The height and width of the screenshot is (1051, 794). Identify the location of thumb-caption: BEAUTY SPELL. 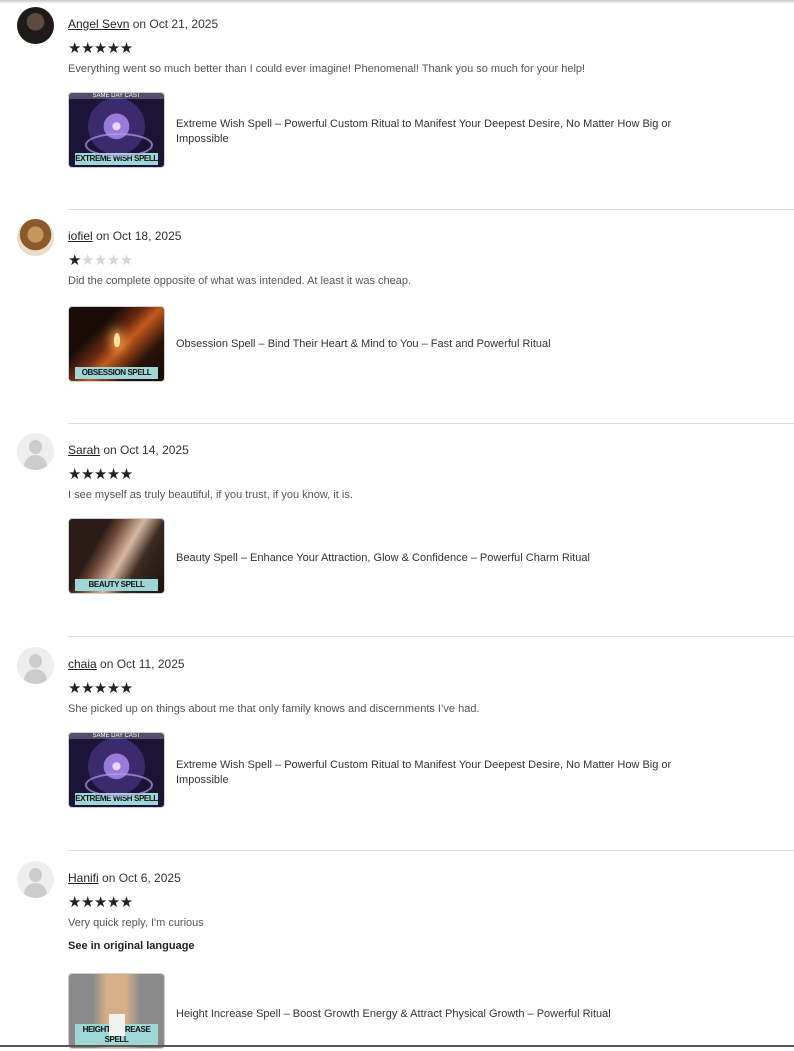
(116, 585).